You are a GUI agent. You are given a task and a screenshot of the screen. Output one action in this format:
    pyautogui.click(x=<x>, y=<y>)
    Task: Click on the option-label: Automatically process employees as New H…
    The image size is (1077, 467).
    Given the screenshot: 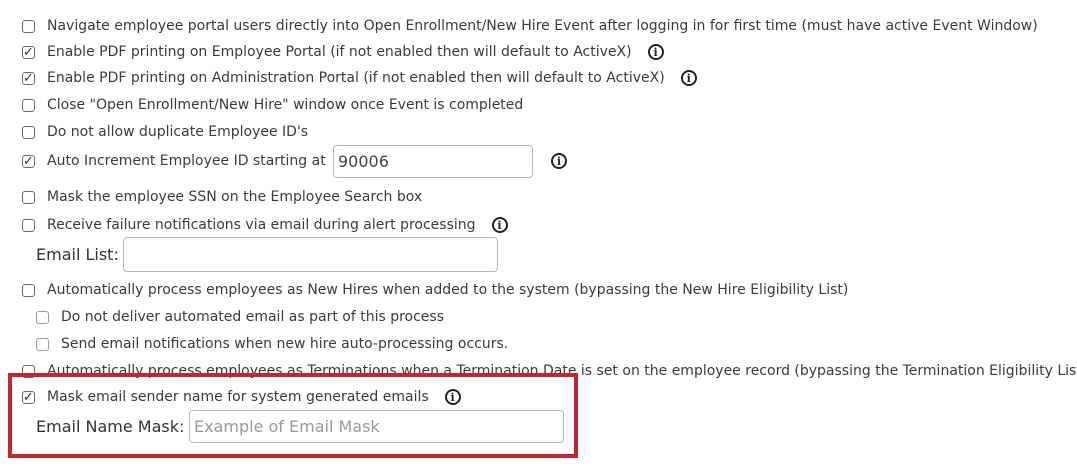 What is the action you would take?
    pyautogui.click(x=448, y=290)
    